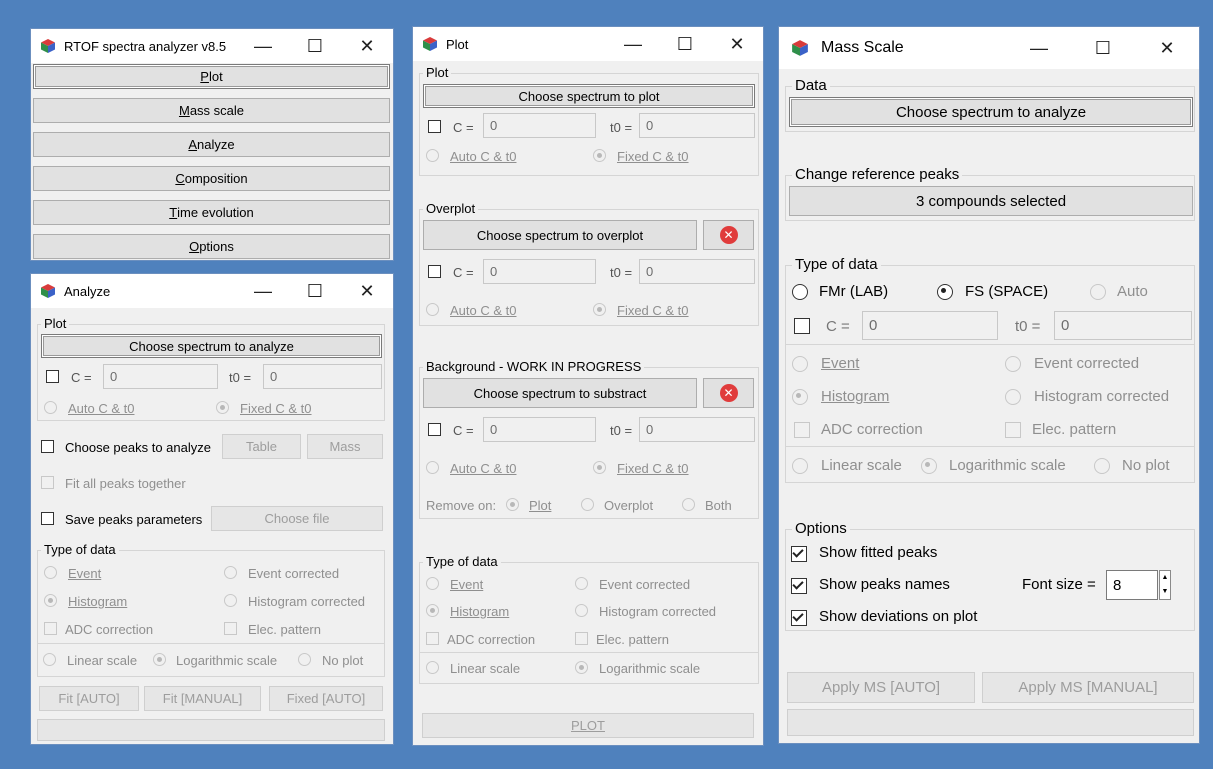 This screenshot has height=769, width=1213. What do you see at coordinates (1165, 592) in the screenshot?
I see `chevron-down-icon: ▼` at bounding box center [1165, 592].